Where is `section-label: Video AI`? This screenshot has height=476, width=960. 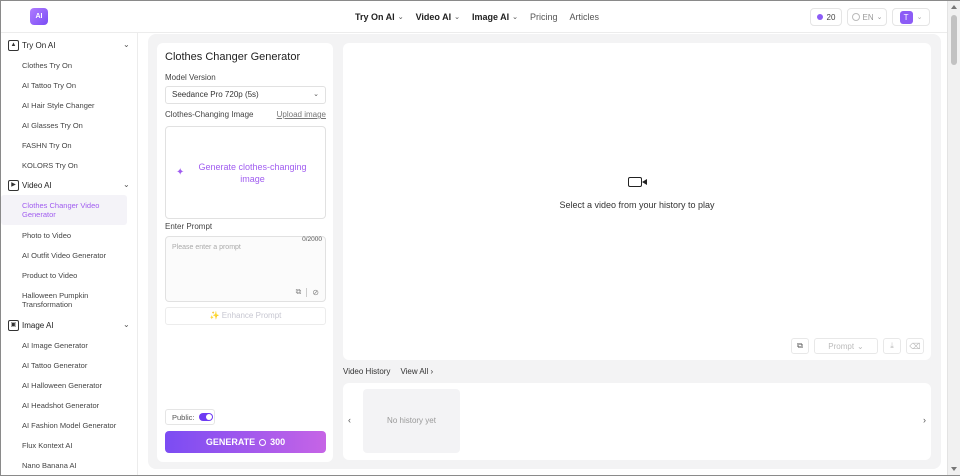 section-label: Video AI is located at coordinates (37, 185).